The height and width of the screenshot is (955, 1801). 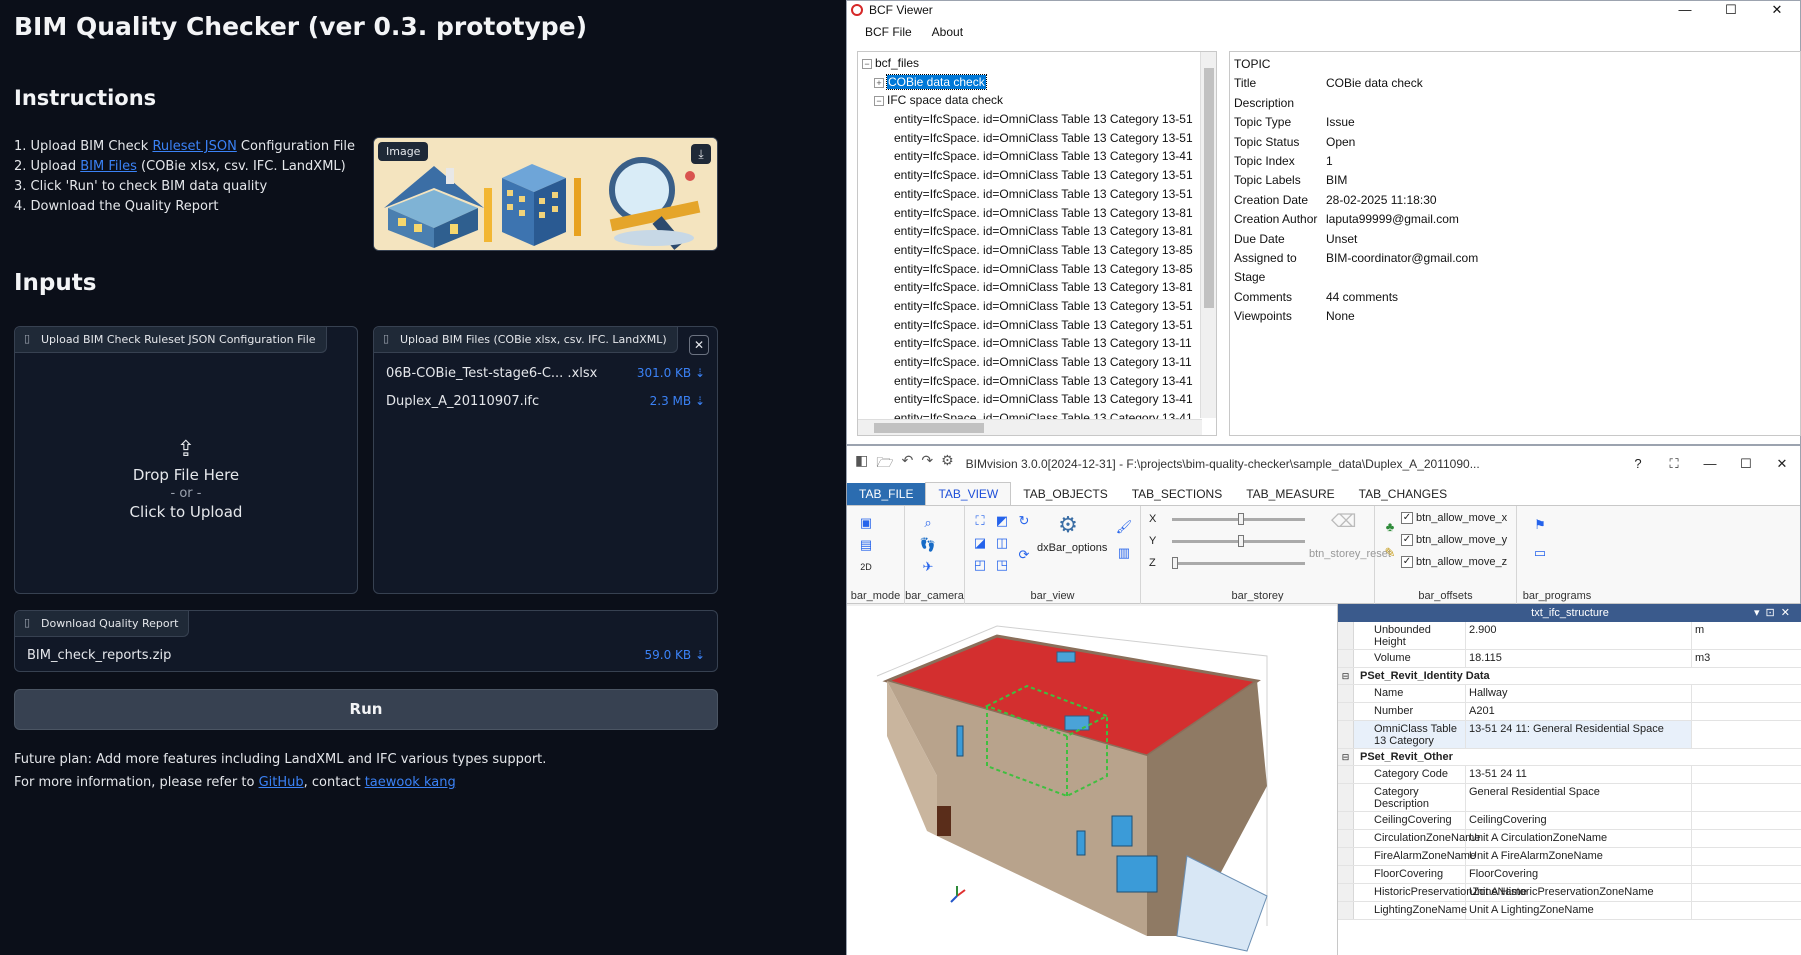 I want to click on close-icon: ✕, so click(x=1777, y=10).